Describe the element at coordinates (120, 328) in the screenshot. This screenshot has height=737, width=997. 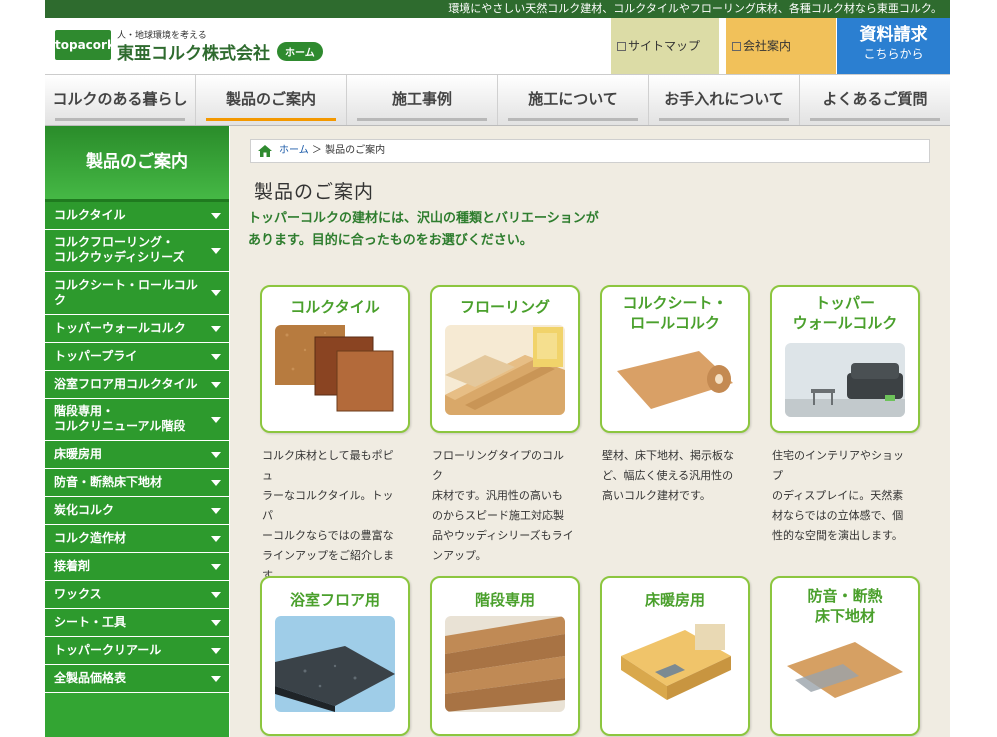
I see `sidebar-item-label: トッパーウォールコルク` at that location.